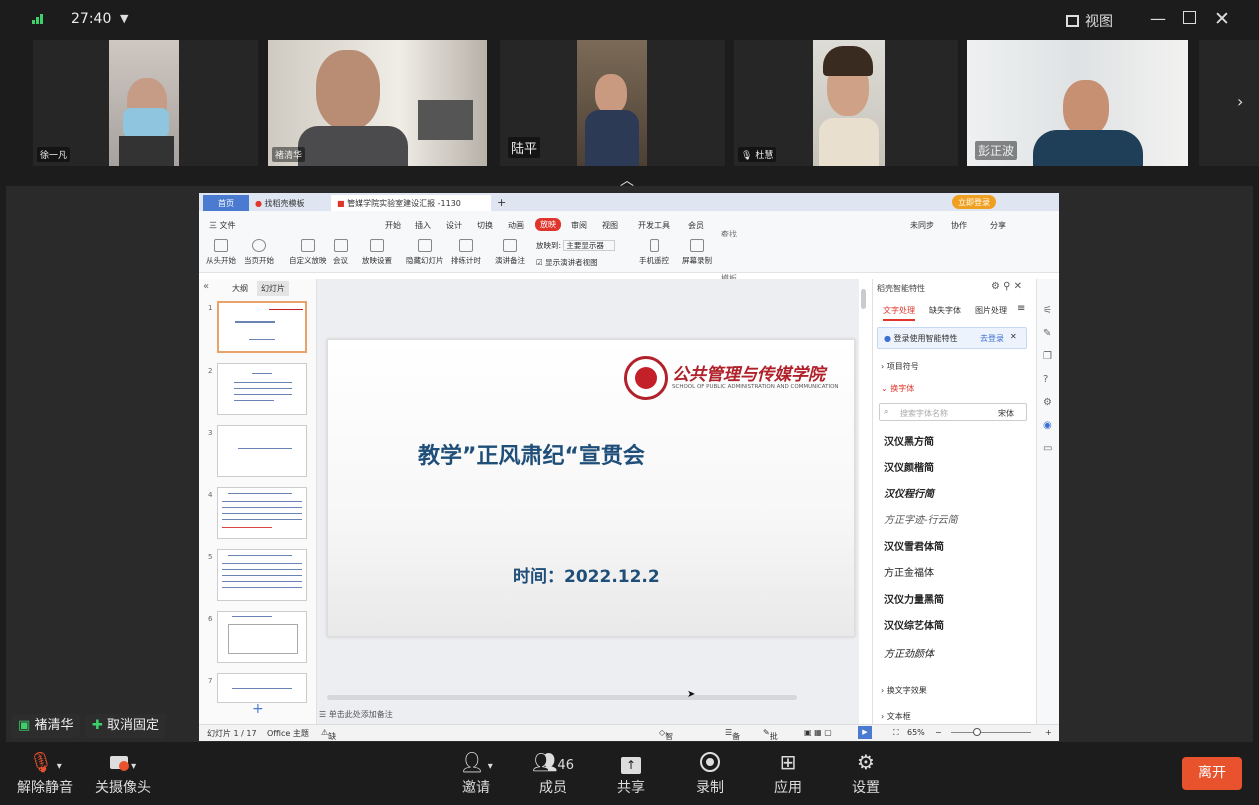 This screenshot has width=1259, height=805. What do you see at coordinates (697, 251) in the screenshot?
I see `screen-record-button: 屏幕录制` at bounding box center [697, 251].